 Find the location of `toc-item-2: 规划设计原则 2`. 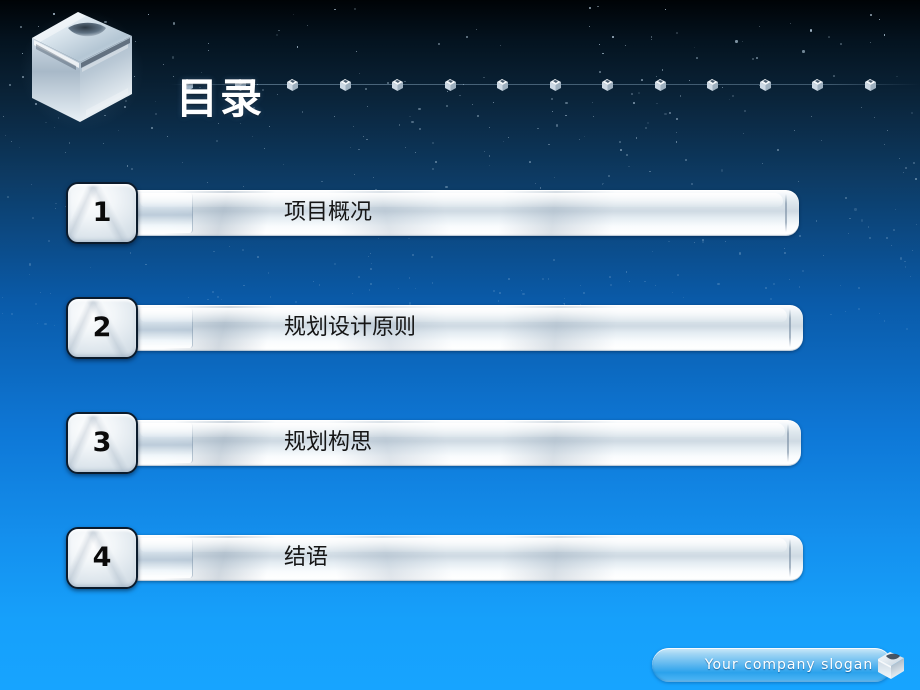

toc-item-2: 规划设计原则 2 is located at coordinates (435, 329).